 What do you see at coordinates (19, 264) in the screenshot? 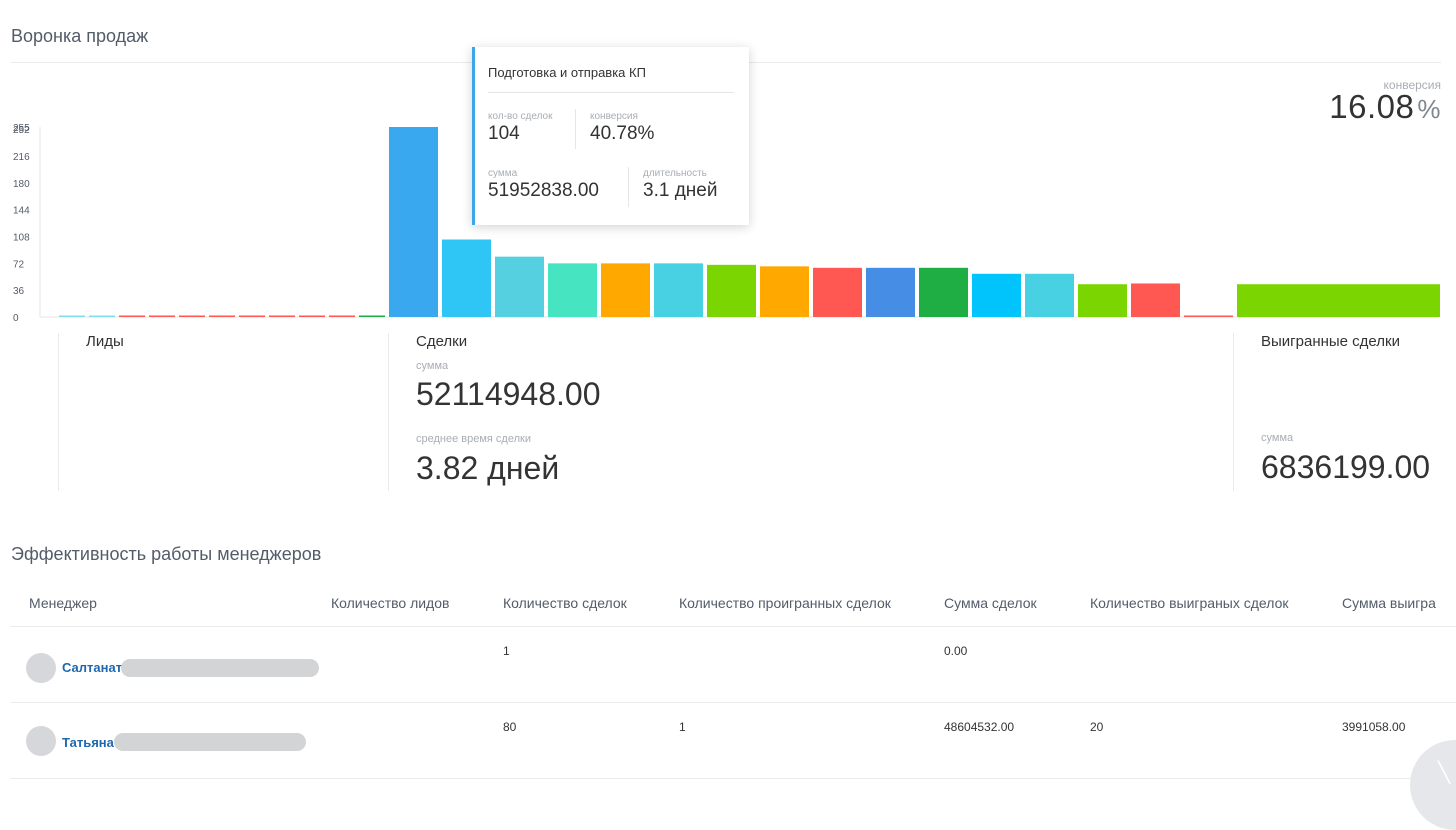
I see `y-tick-label: 72` at bounding box center [19, 264].